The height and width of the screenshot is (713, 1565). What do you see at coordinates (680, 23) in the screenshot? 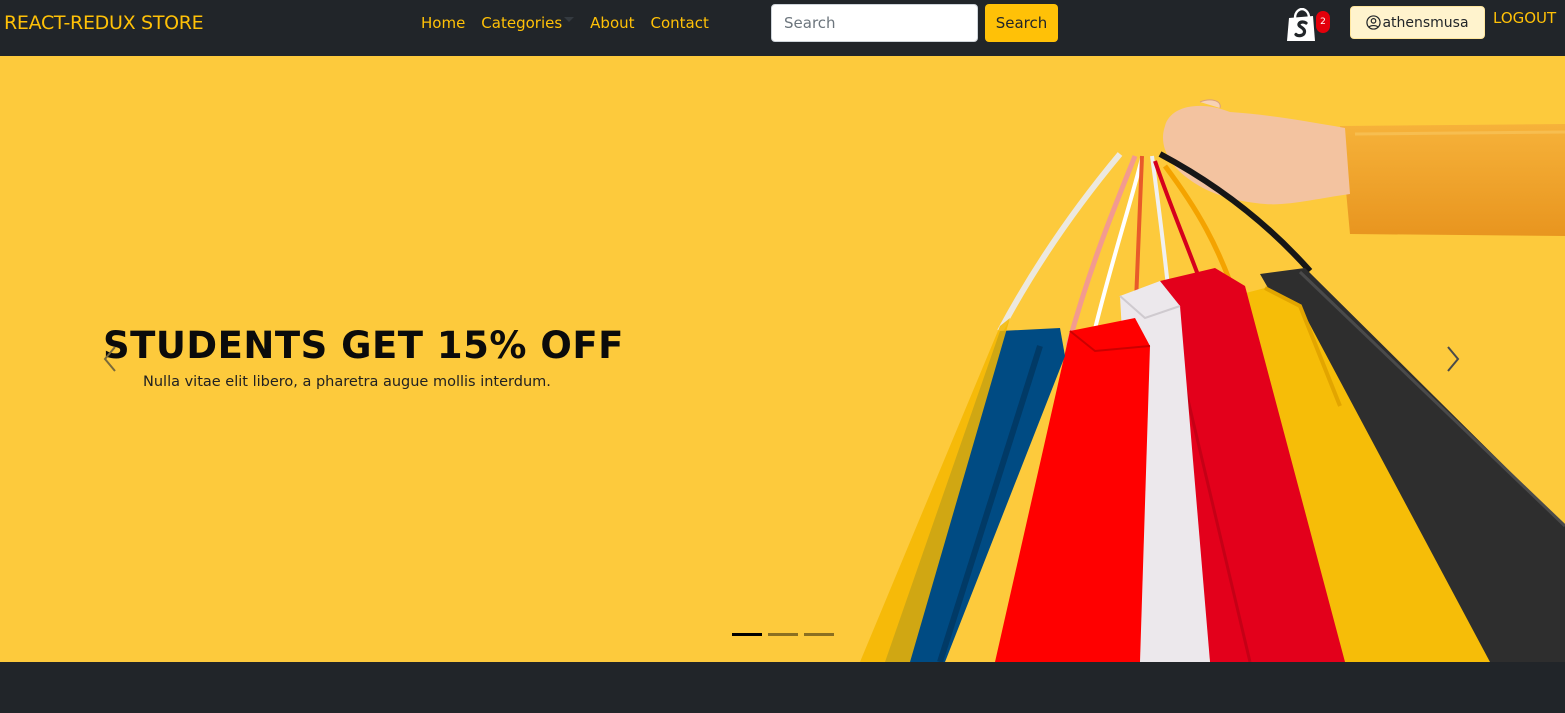
I see `nav-link-contact: Contact` at bounding box center [680, 23].